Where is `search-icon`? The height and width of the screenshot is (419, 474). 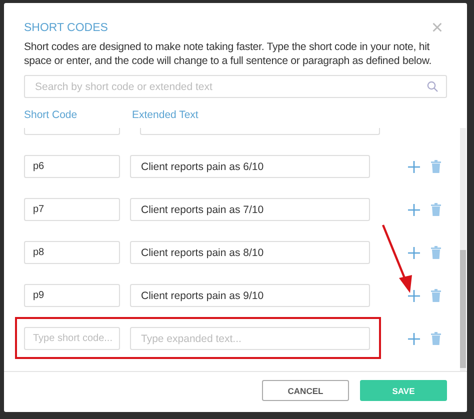
search-icon is located at coordinates (432, 86).